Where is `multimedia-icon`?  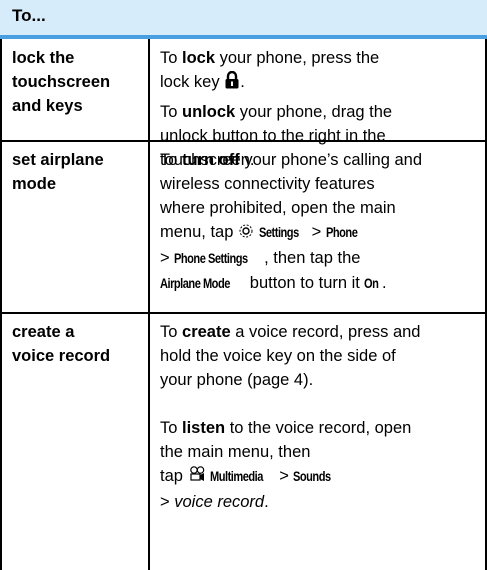 multimedia-icon is located at coordinates (197, 477).